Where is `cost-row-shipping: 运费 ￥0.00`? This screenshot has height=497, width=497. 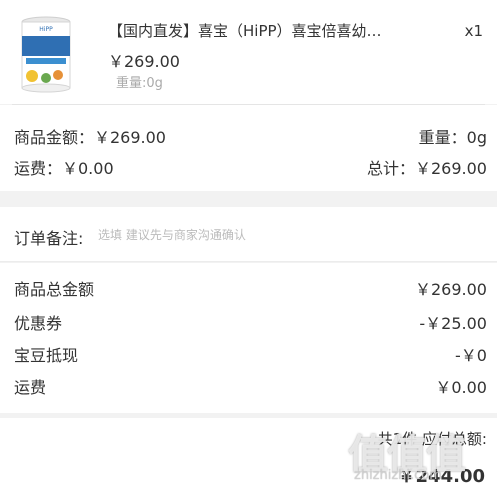
cost-row-shipping: 运费 ￥0.00 is located at coordinates (250, 386).